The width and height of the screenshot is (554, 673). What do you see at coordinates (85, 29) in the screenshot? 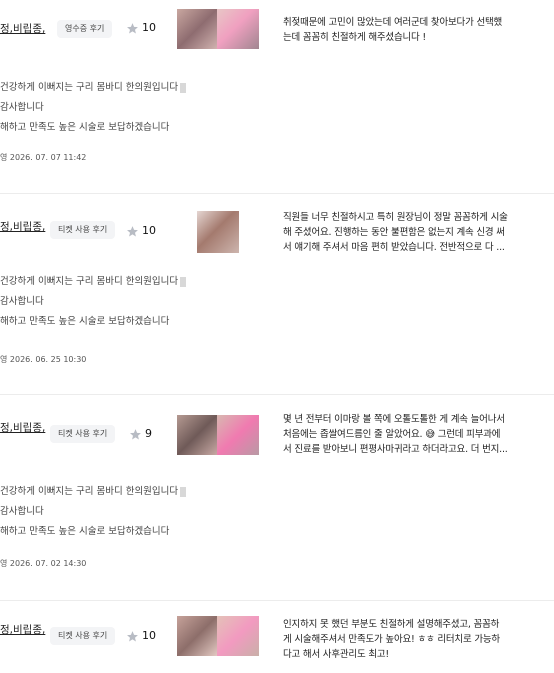
I see `review-source-badge: 영수증 후기` at bounding box center [85, 29].